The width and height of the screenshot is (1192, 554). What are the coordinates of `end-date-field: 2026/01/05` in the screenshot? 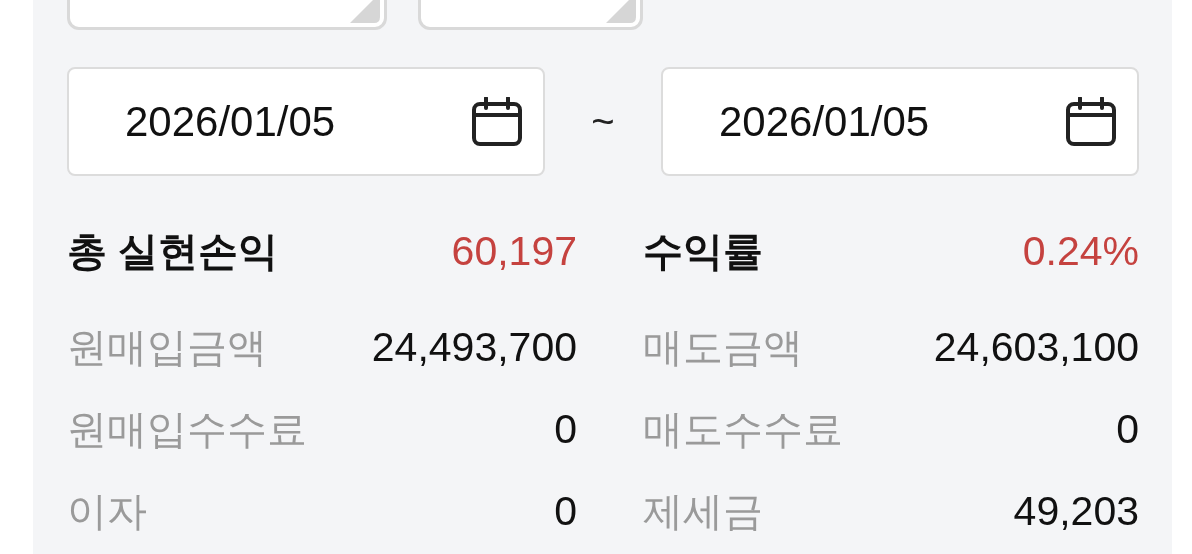 It's located at (900, 121).